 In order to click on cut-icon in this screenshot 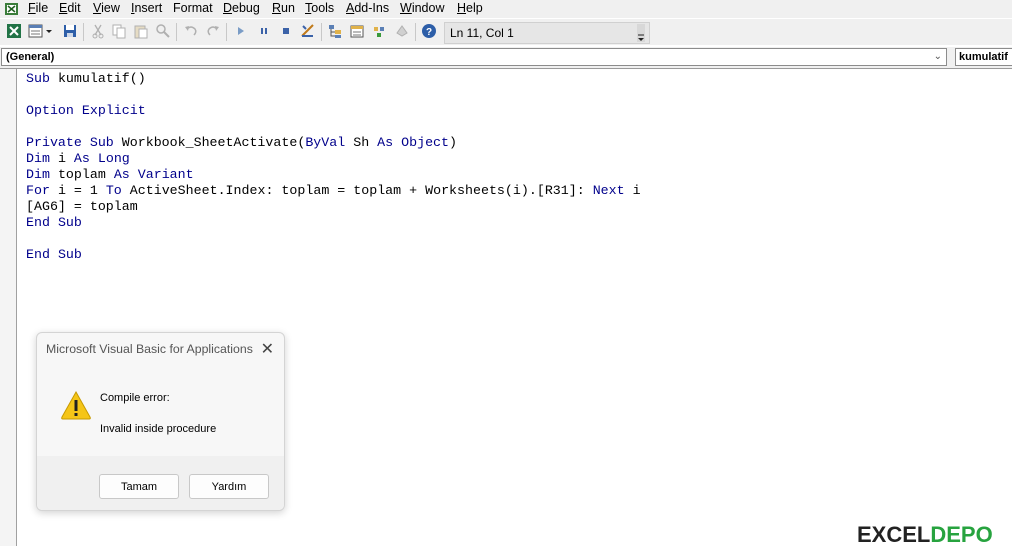, I will do `click(98, 31)`.